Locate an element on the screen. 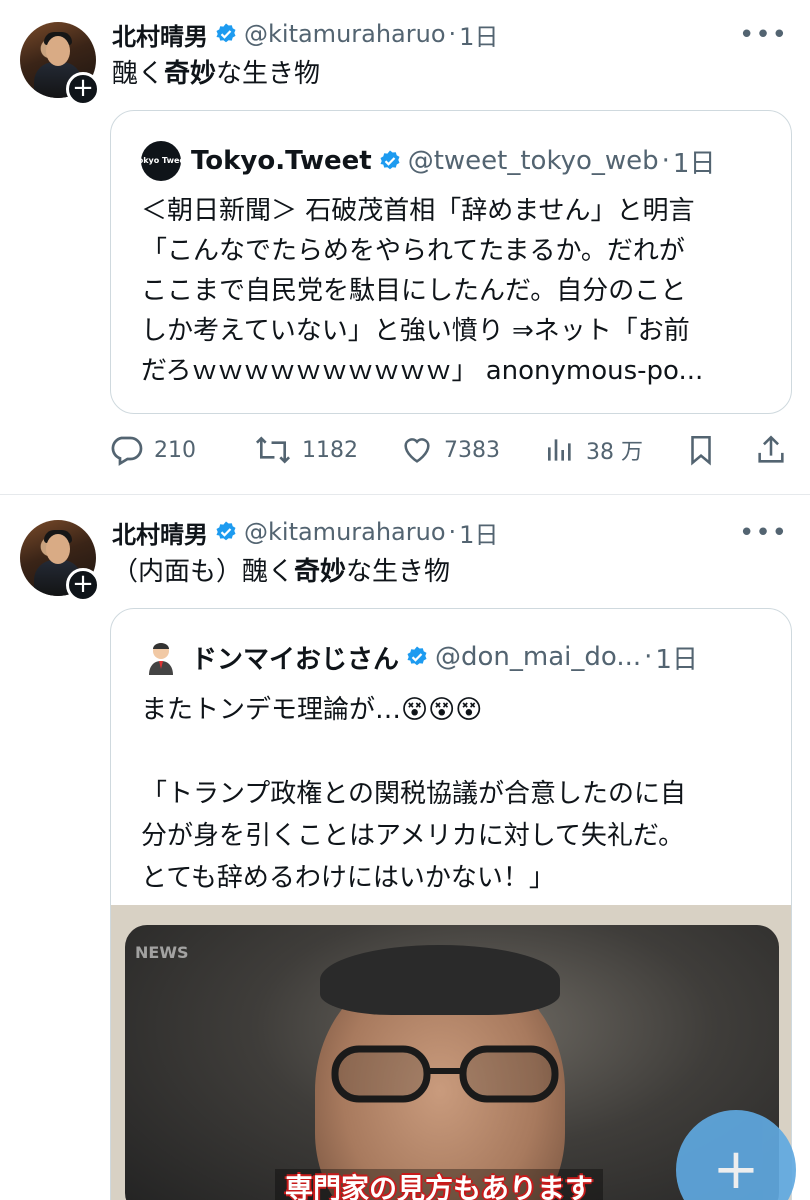  like-count: 7383 is located at coordinates (472, 450).